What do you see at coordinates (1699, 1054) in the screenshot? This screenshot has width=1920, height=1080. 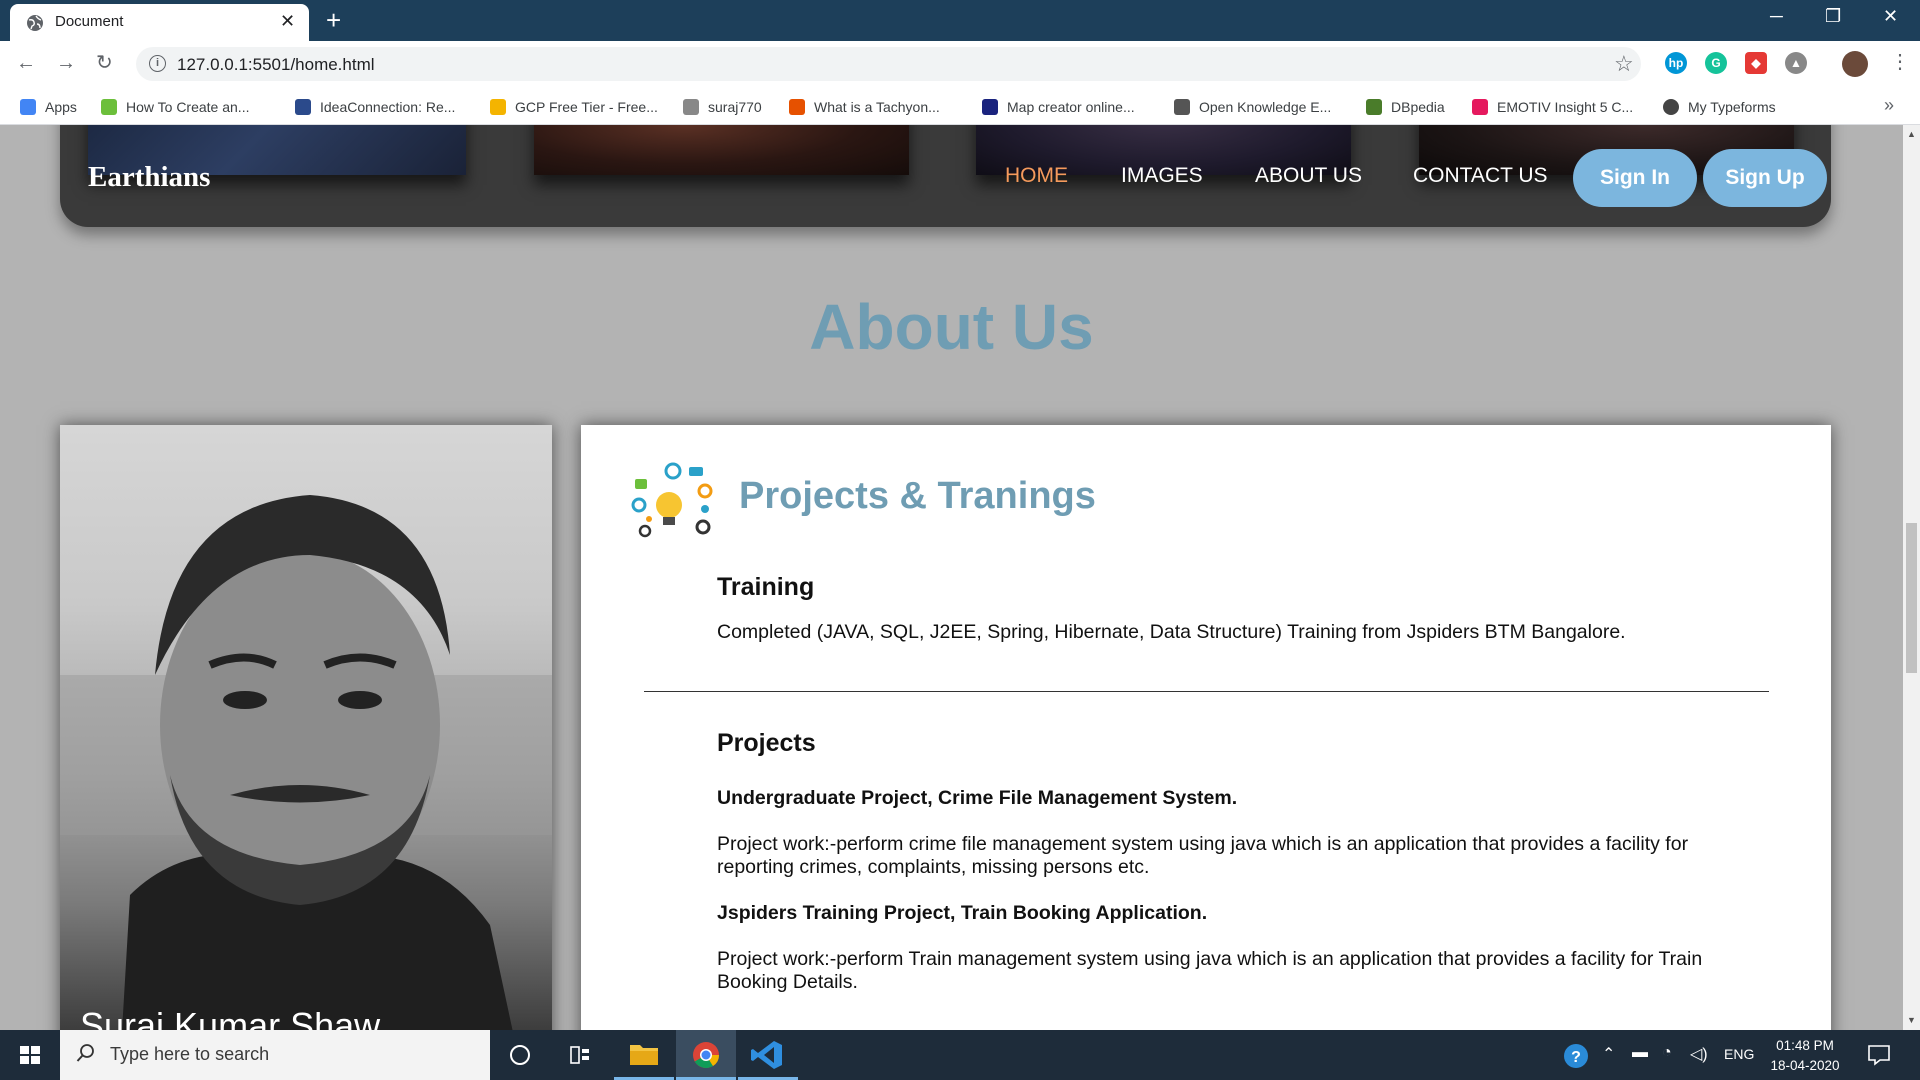 I see `volume-icon: ◁)` at bounding box center [1699, 1054].